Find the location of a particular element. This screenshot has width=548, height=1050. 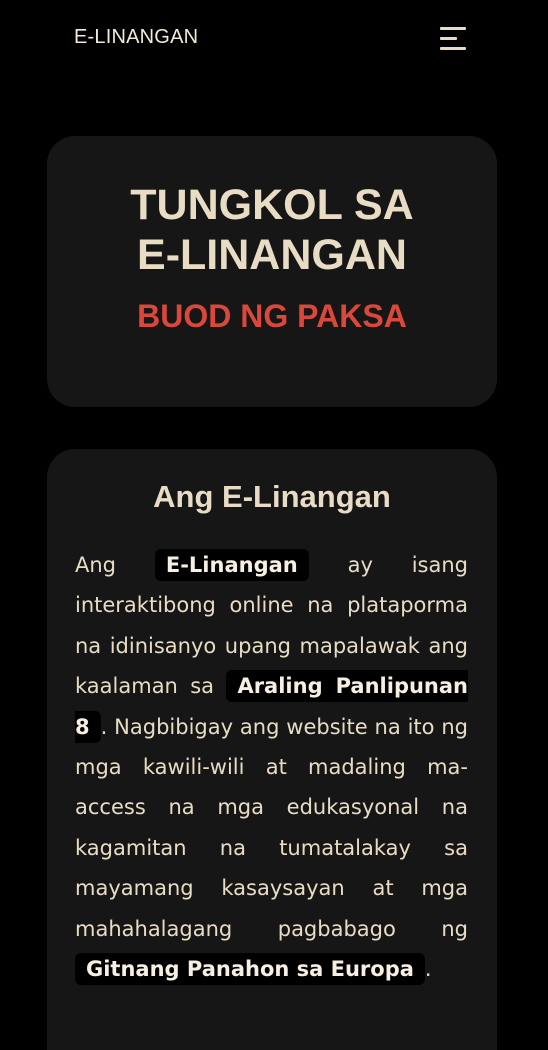

about-text-part-1: Ang is located at coordinates (115, 565).